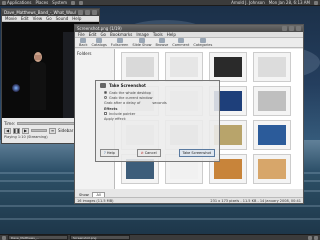 The width and height of the screenshot is (320, 240). What do you see at coordinates (157, 114) in the screenshot?
I see `effects-section: Effects Include pointer Apply effect:` at bounding box center [157, 114].